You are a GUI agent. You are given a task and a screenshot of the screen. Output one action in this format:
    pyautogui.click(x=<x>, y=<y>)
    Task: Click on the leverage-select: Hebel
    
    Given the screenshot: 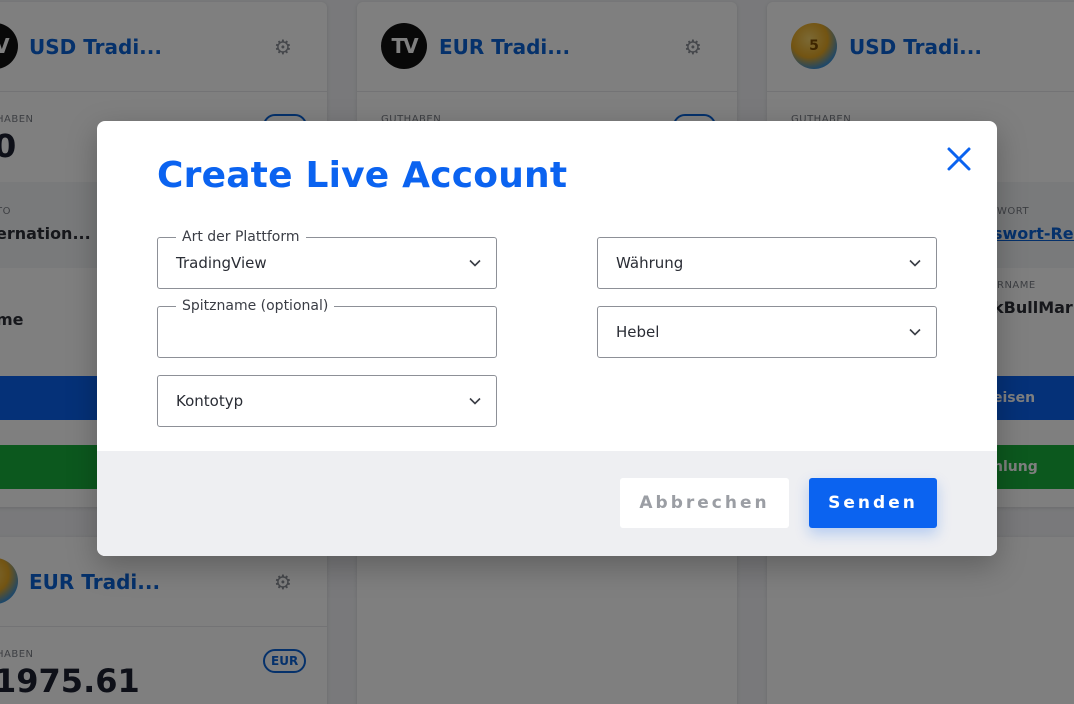 What is the action you would take?
    pyautogui.click(x=767, y=332)
    